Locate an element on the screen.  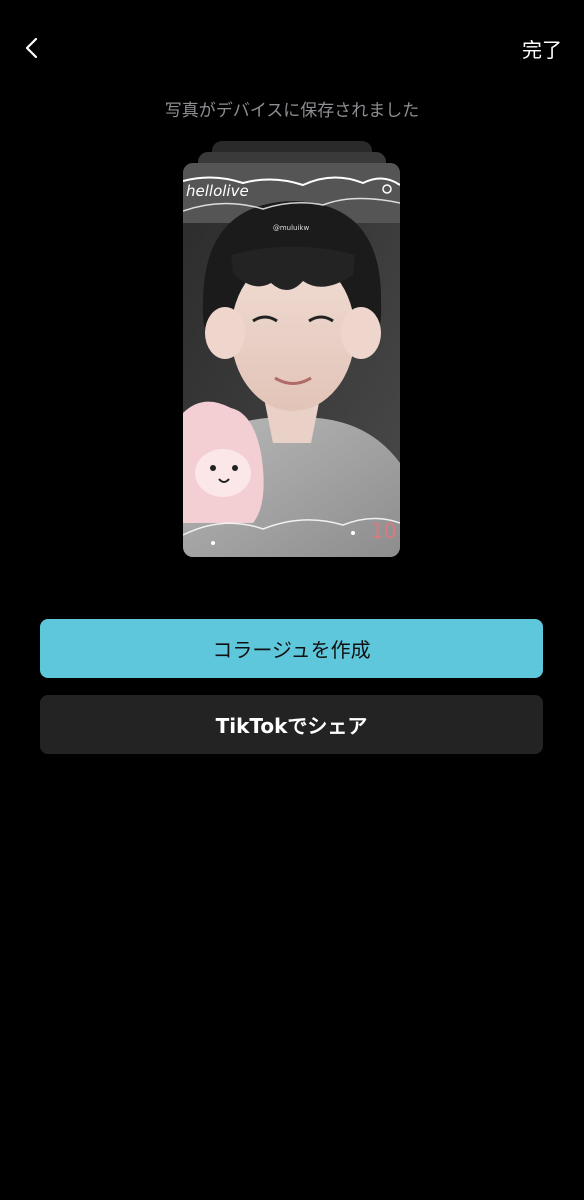
chevron-left-icon is located at coordinates (31, 48).